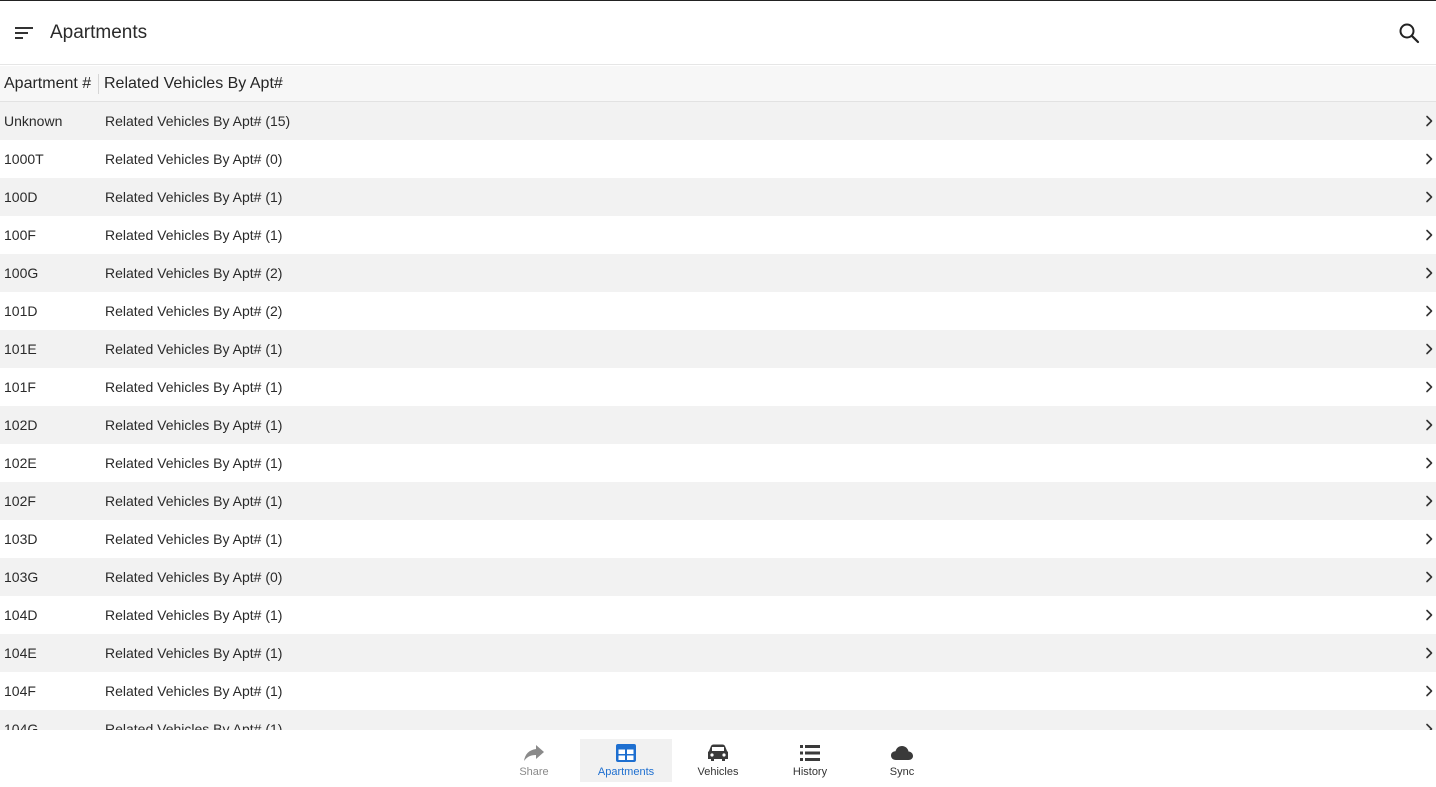 Image resolution: width=1436 pixels, height=787 pixels. Describe the element at coordinates (718, 311) in the screenshot. I see `table-row: 101D Related Vehicles By Apt# (2)` at that location.